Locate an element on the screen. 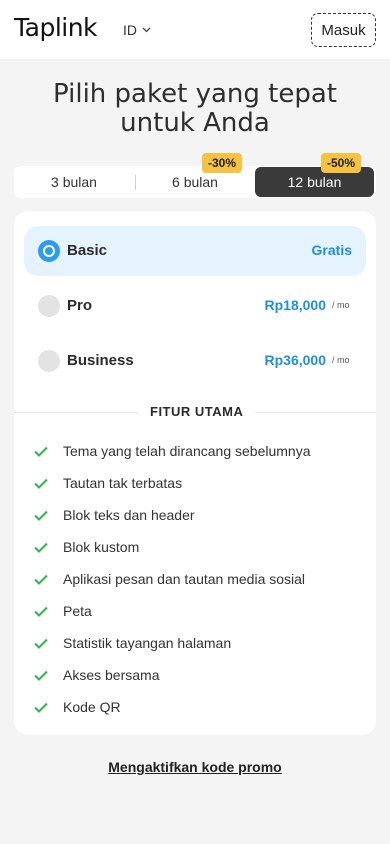 Image resolution: width=390 pixels, height=844 pixels. plan-option-basic: Basic Gratis is located at coordinates (195, 251).